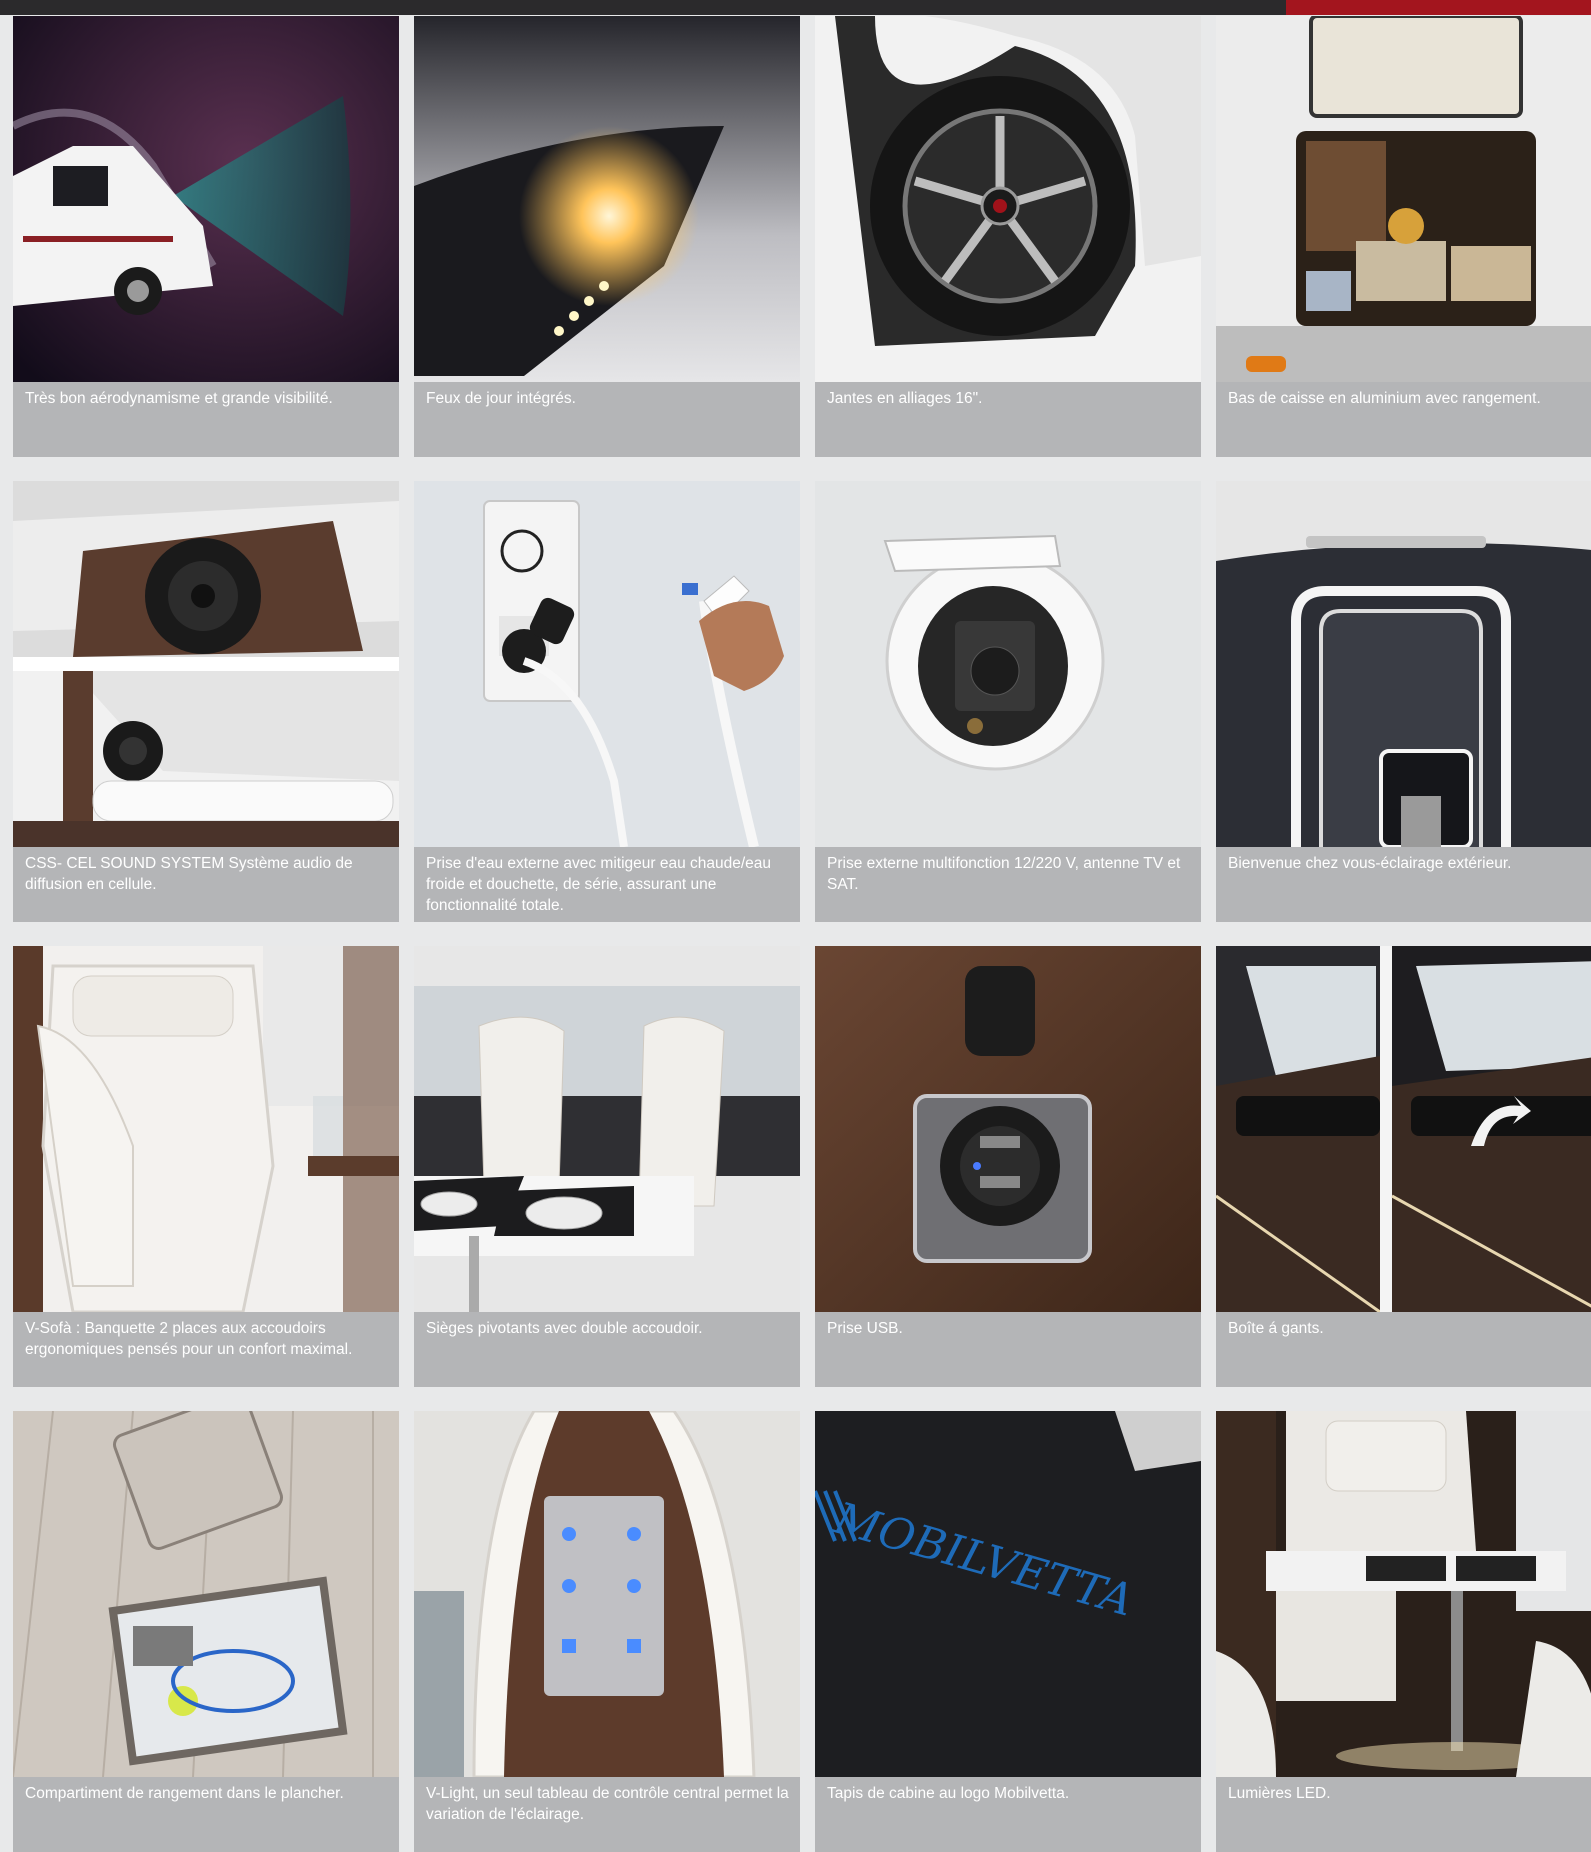 This screenshot has height=1852, width=1591. I want to click on photo-v-light, so click(607, 1594).